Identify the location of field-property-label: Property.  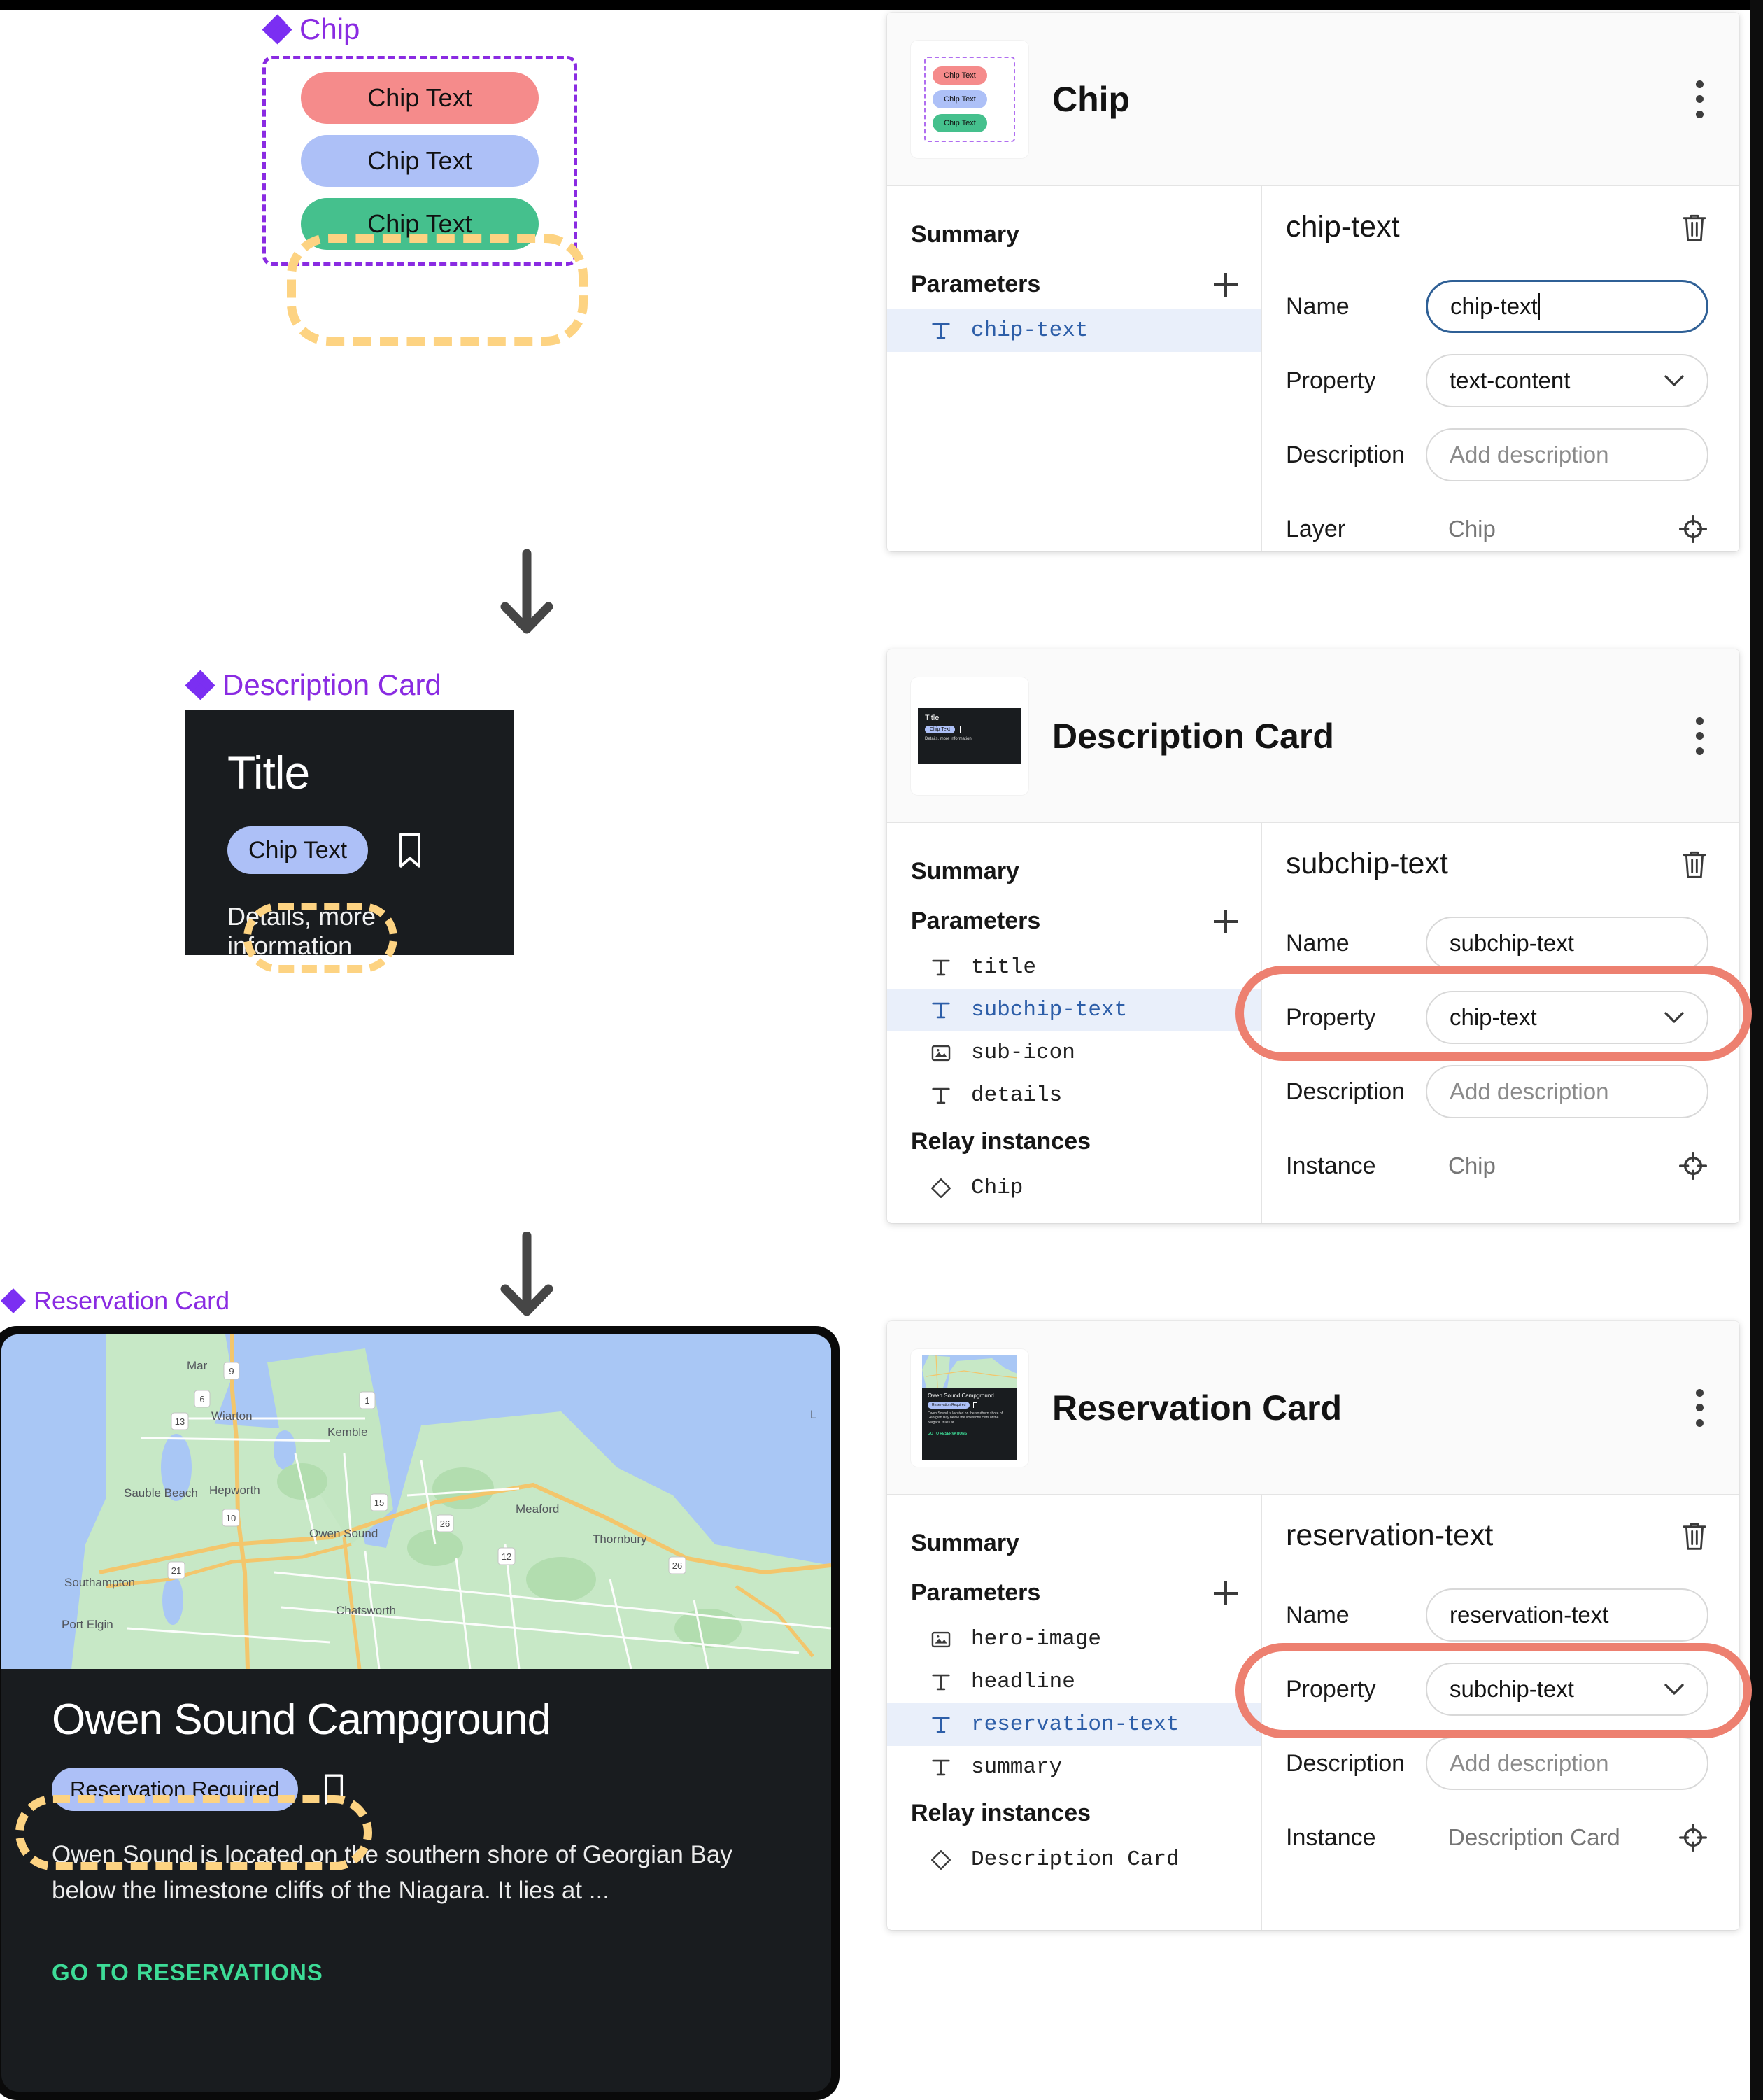
(1331, 1689).